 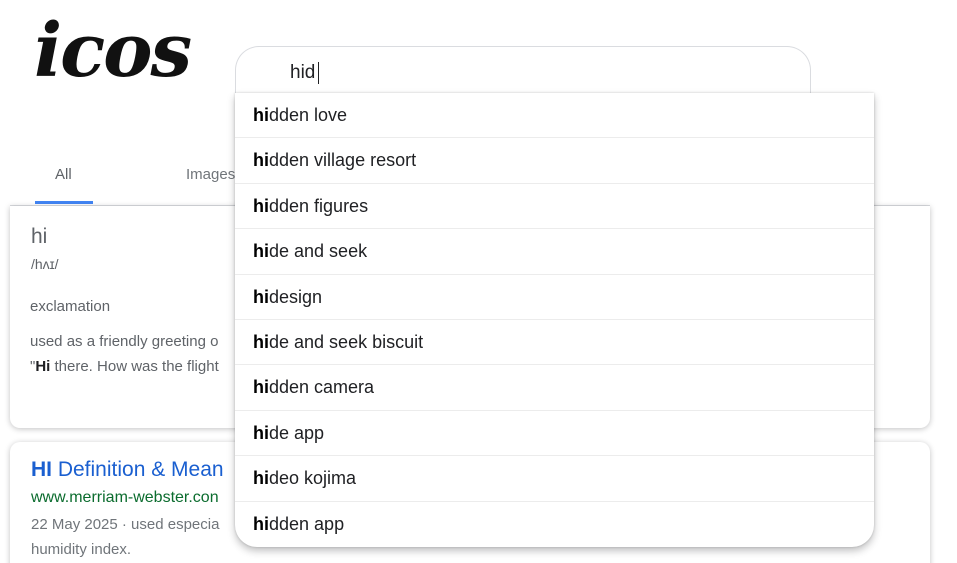 What do you see at coordinates (307, 523) in the screenshot?
I see `suggestion-completion: dden app` at bounding box center [307, 523].